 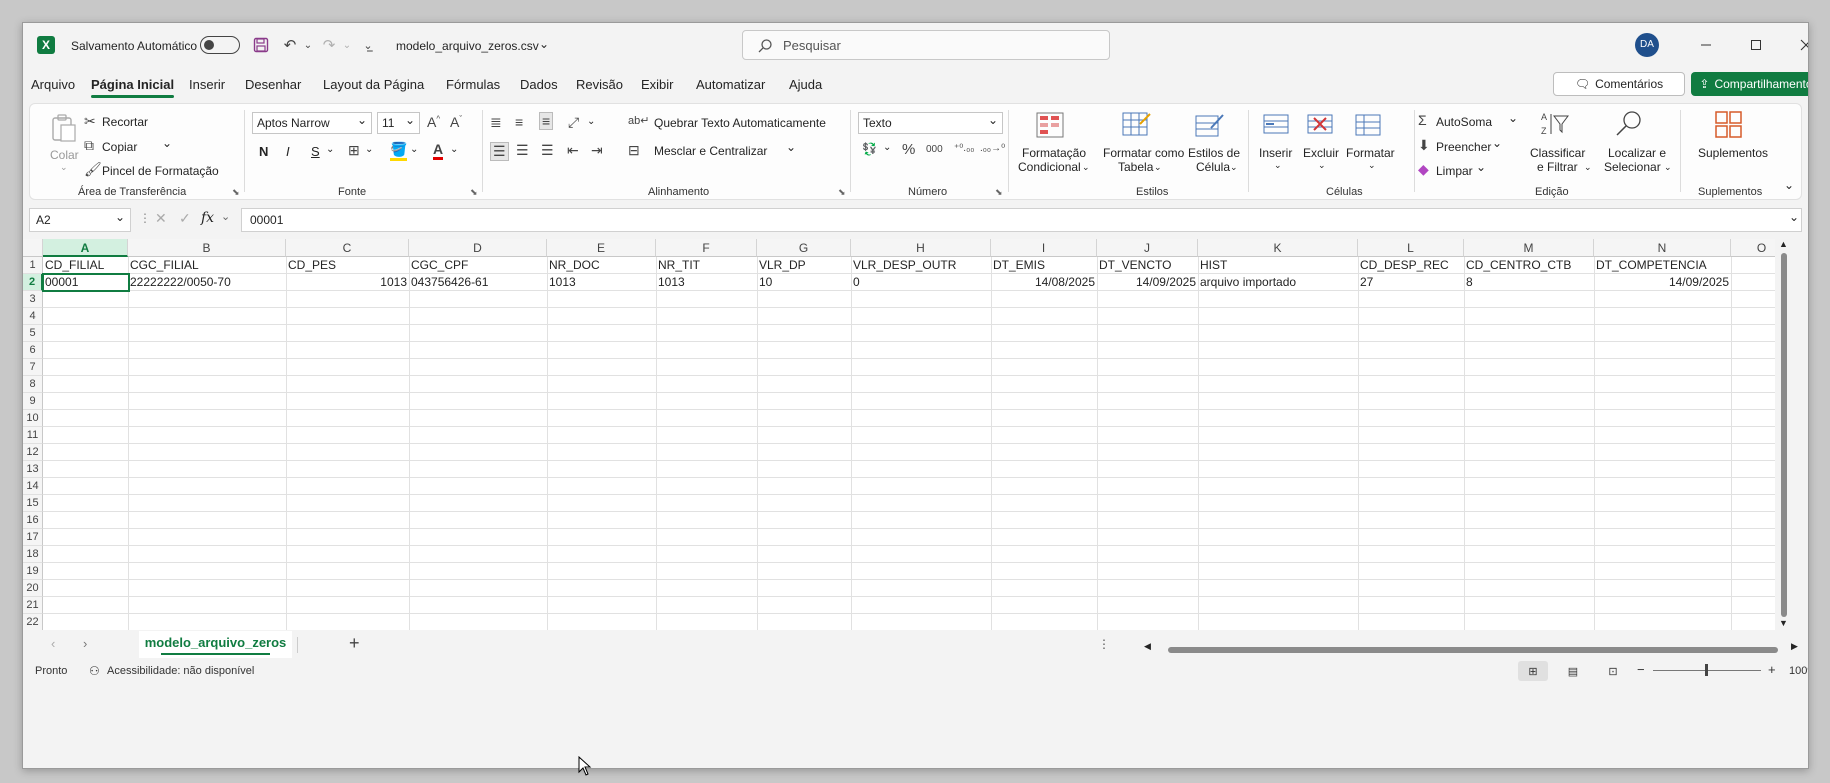 What do you see at coordinates (398, 123) in the screenshot?
I see `font-size-dropdown: 11` at bounding box center [398, 123].